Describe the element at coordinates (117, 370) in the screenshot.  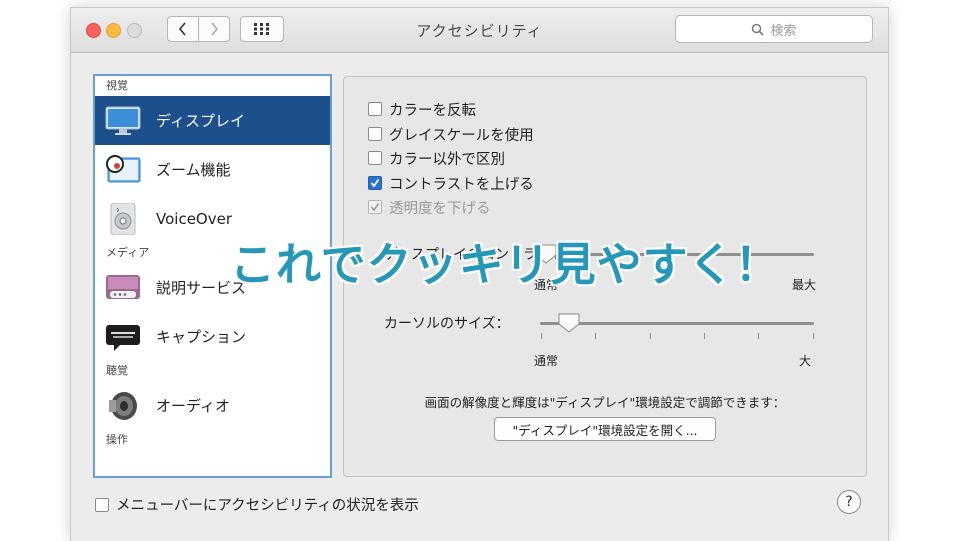
I see `section-header-hearing: 聴覚` at that location.